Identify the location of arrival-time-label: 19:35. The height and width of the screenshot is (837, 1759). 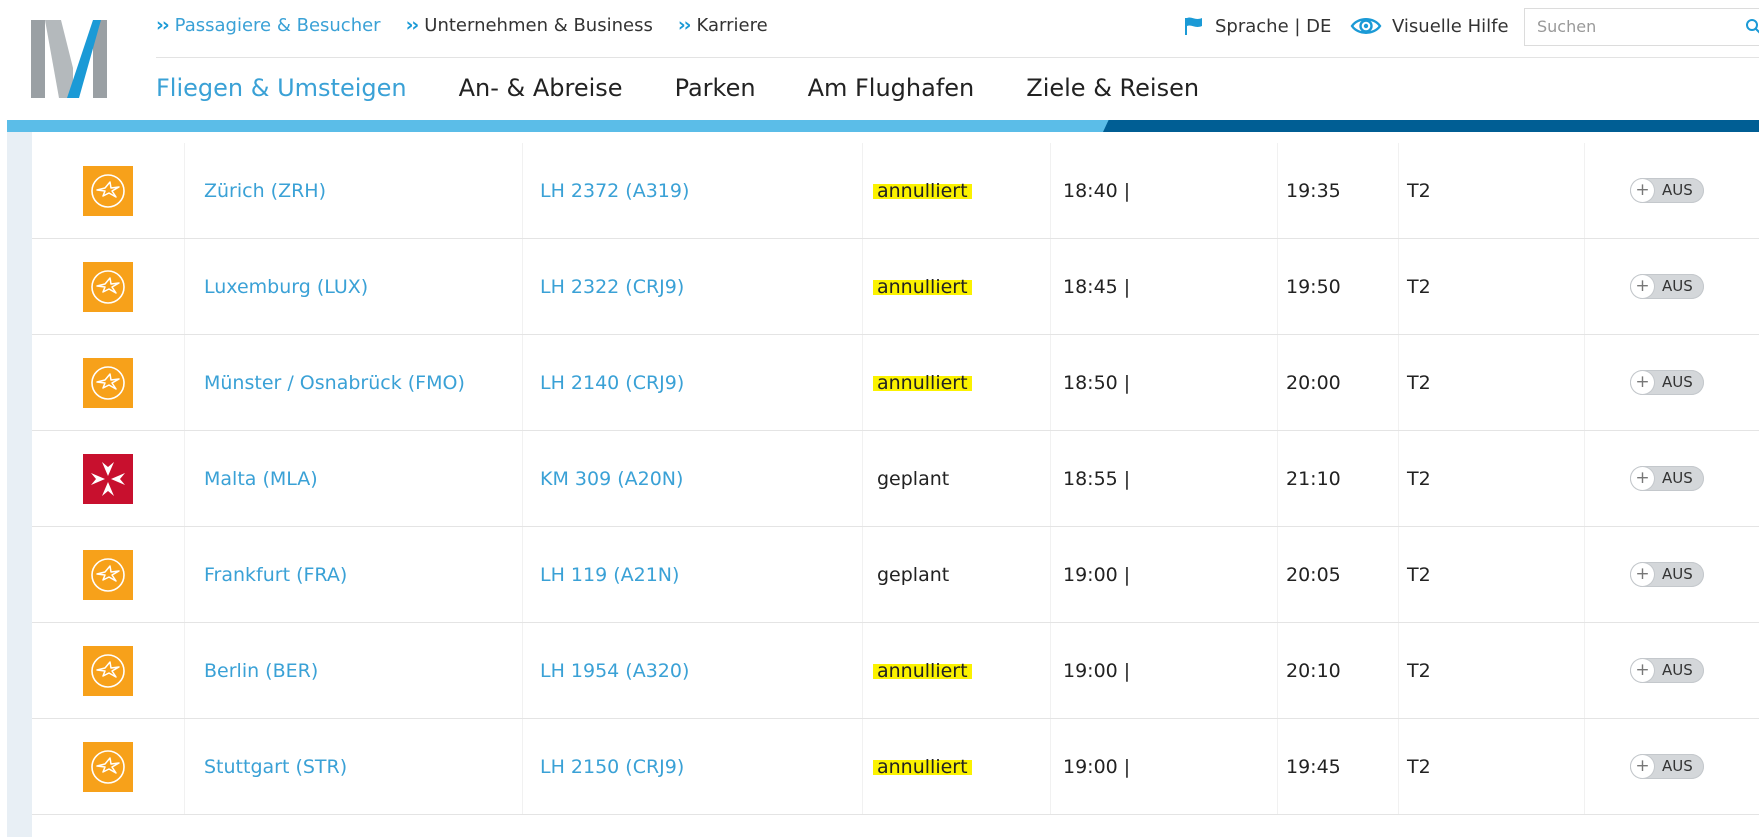
(1313, 190).